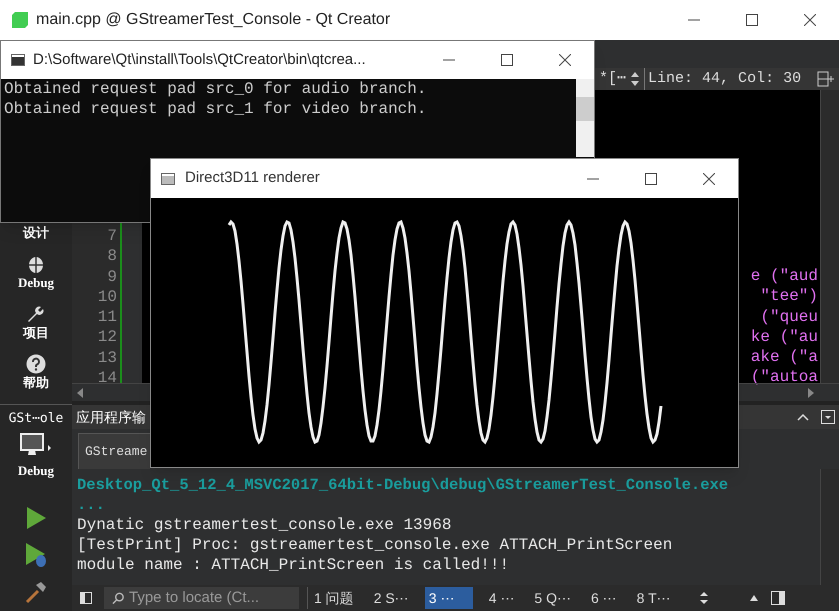 This screenshot has width=839, height=611. Describe the element at coordinates (829, 527) in the screenshot. I see `output-scrollbar` at that location.